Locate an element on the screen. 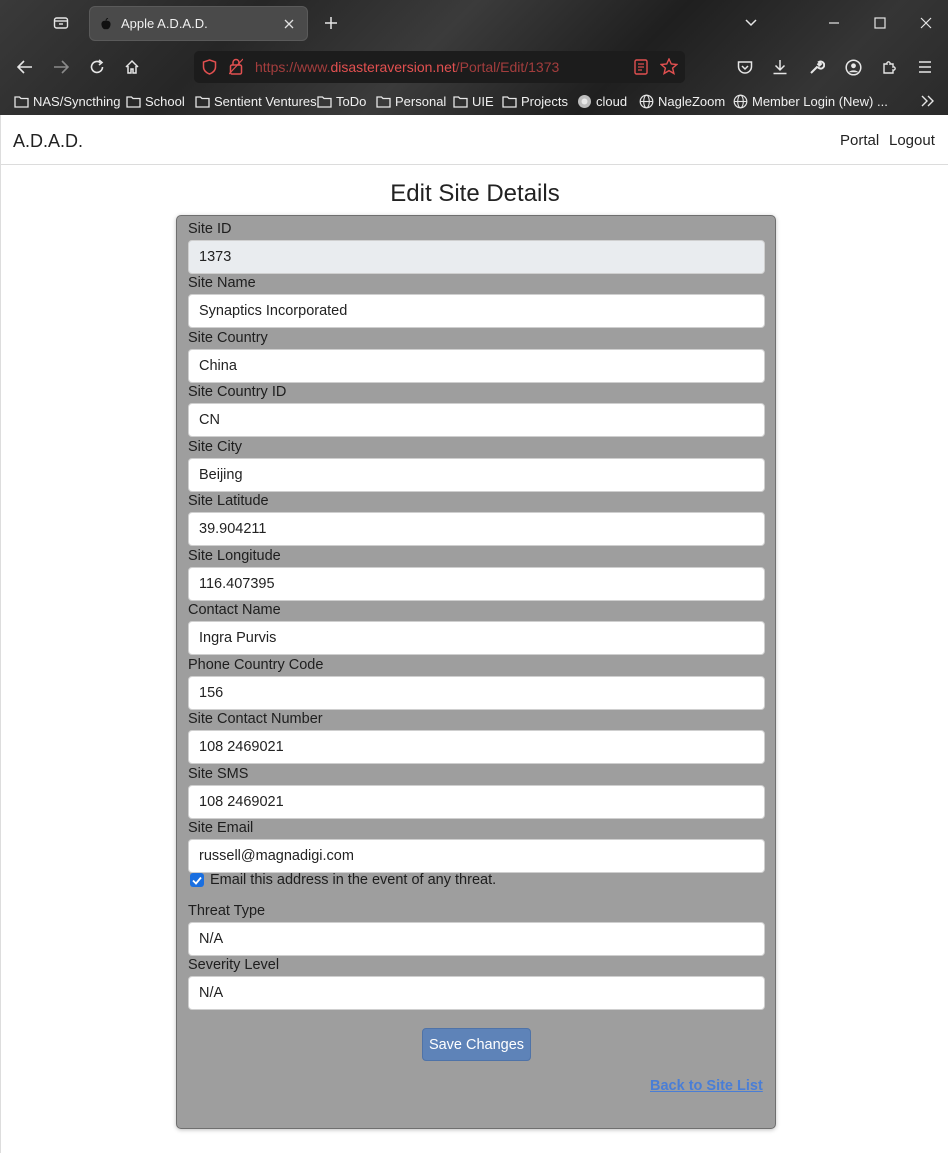  globe-icon is located at coordinates (646, 101).